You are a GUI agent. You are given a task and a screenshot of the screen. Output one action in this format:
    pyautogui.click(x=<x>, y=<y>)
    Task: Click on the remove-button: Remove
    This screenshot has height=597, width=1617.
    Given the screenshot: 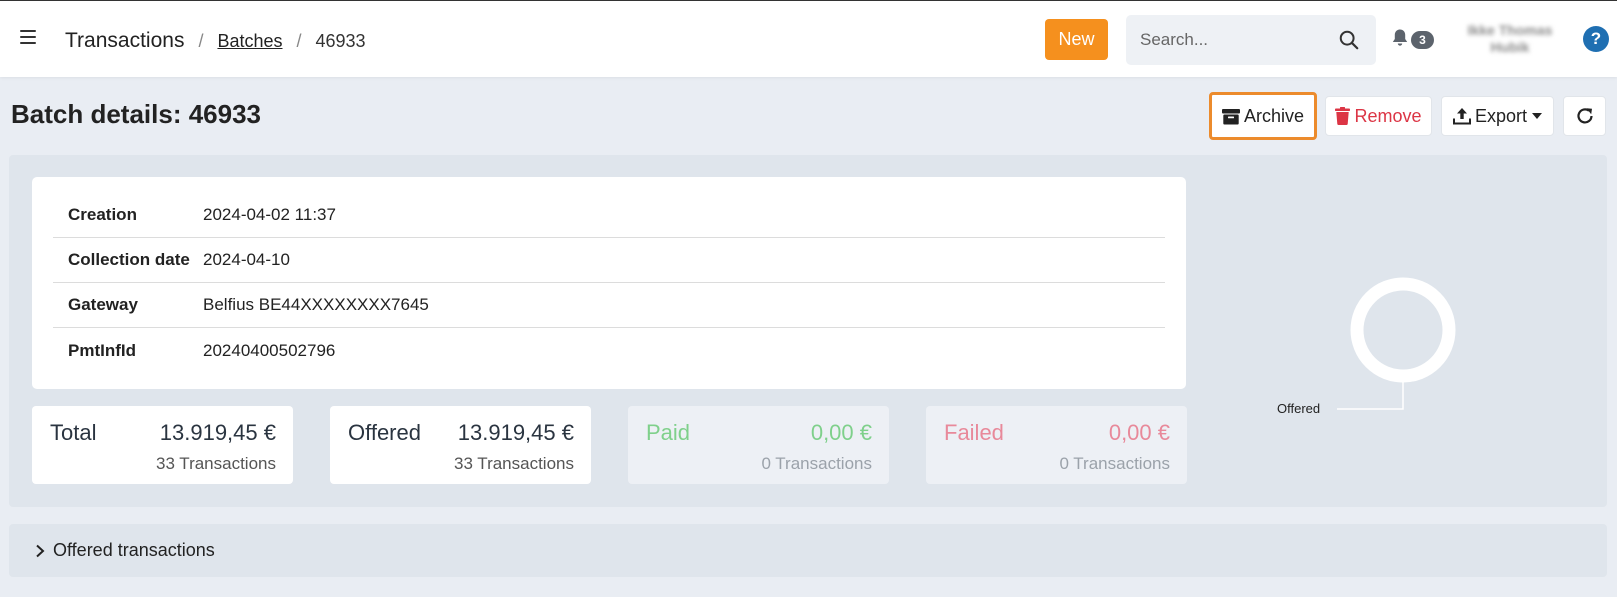 What is the action you would take?
    pyautogui.click(x=1378, y=116)
    